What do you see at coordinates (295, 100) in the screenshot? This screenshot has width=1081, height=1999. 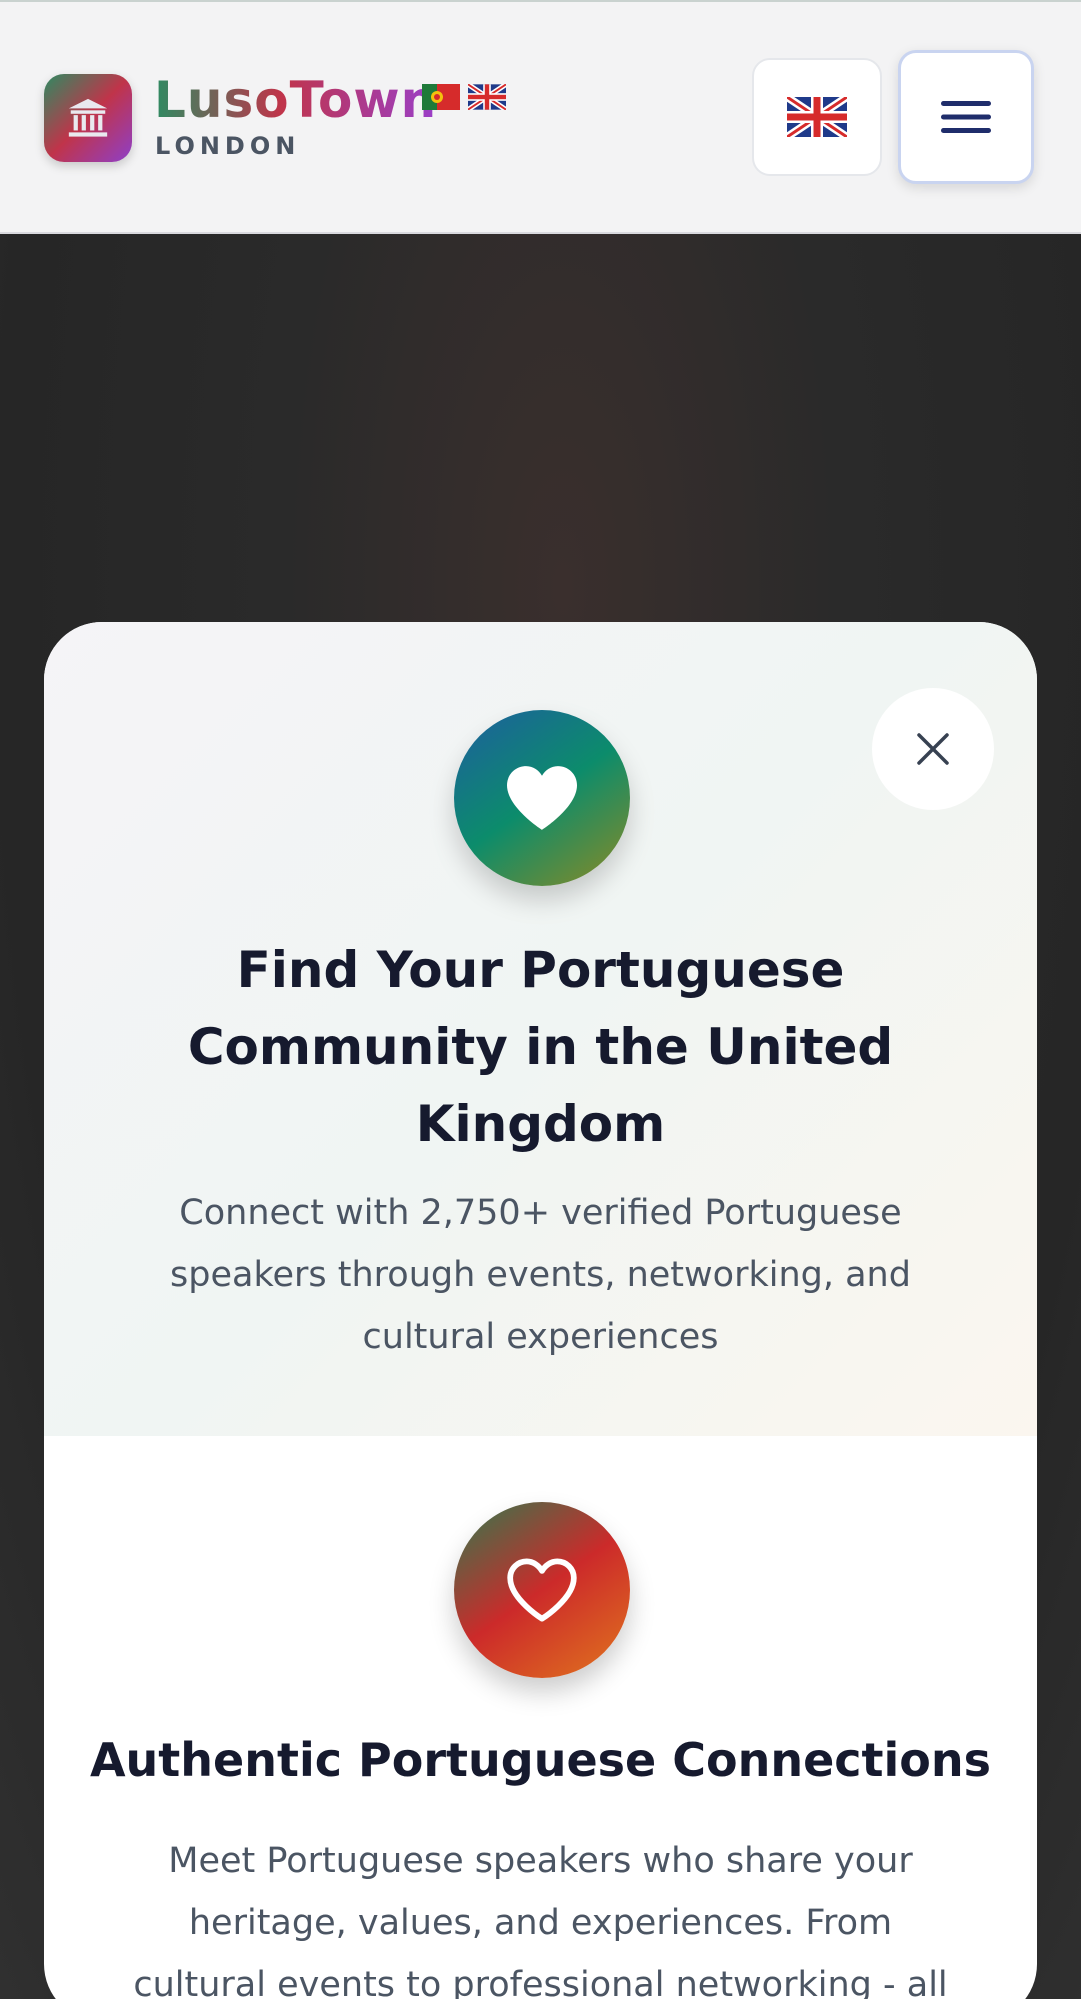 I see `brand-name: LusoTown` at bounding box center [295, 100].